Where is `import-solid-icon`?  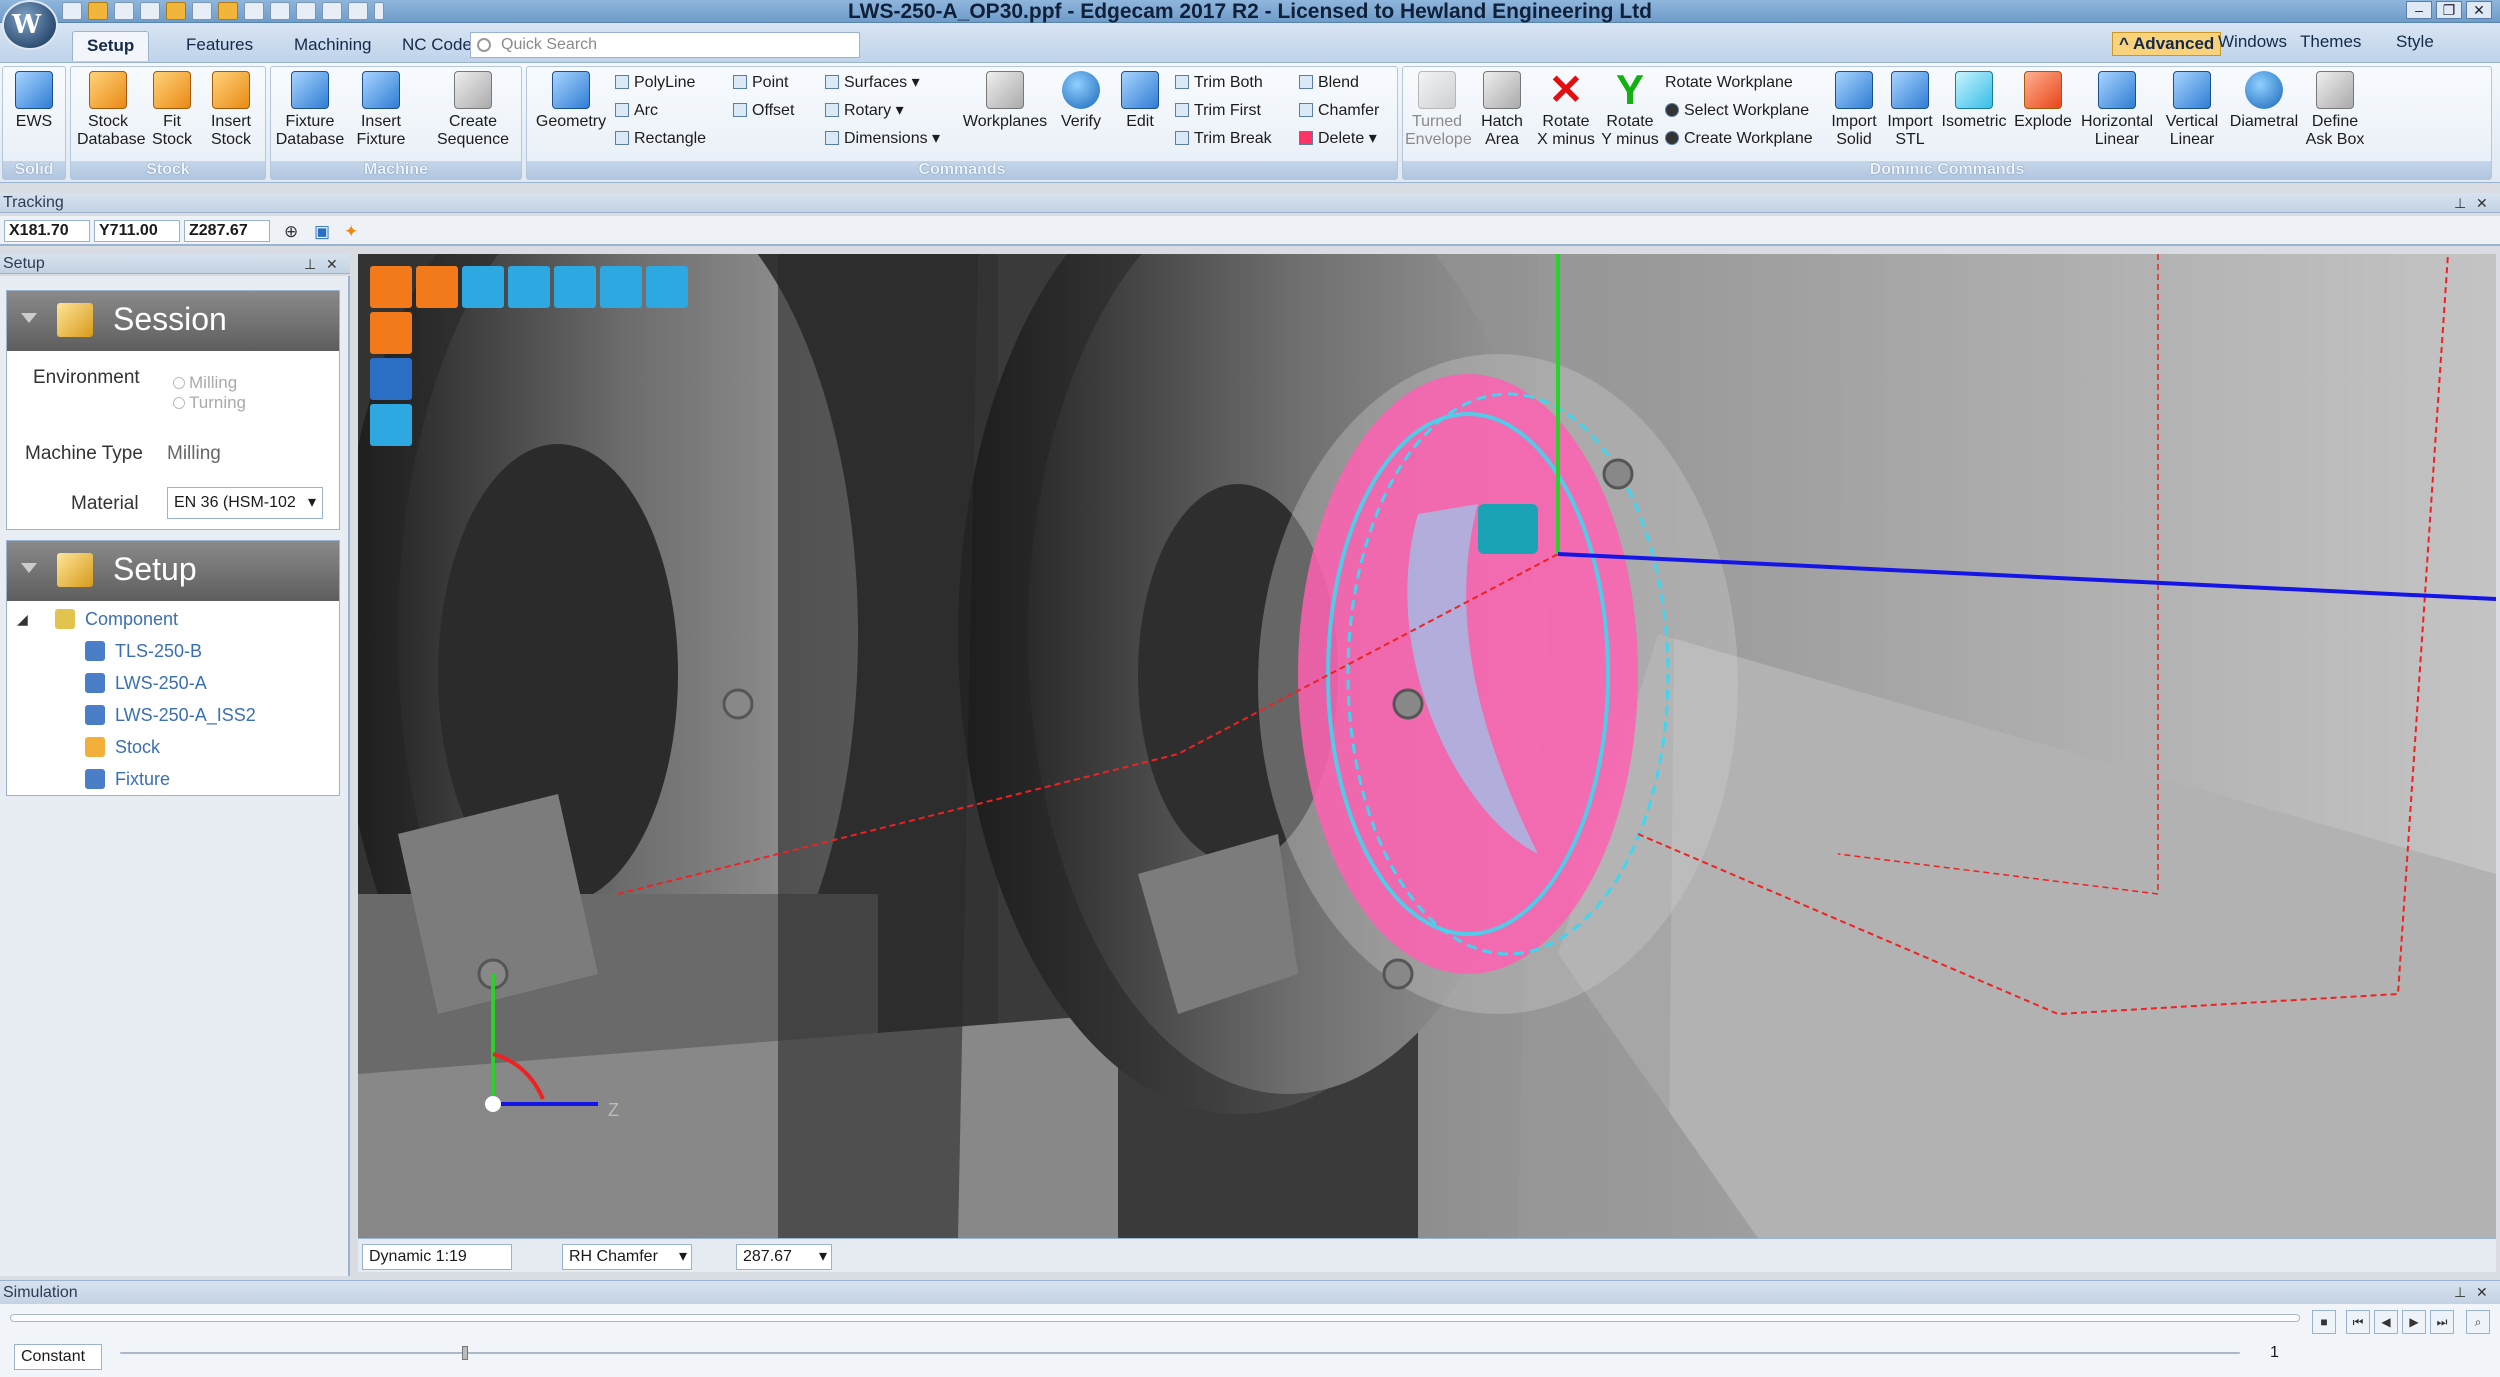
import-solid-icon is located at coordinates (1854, 90).